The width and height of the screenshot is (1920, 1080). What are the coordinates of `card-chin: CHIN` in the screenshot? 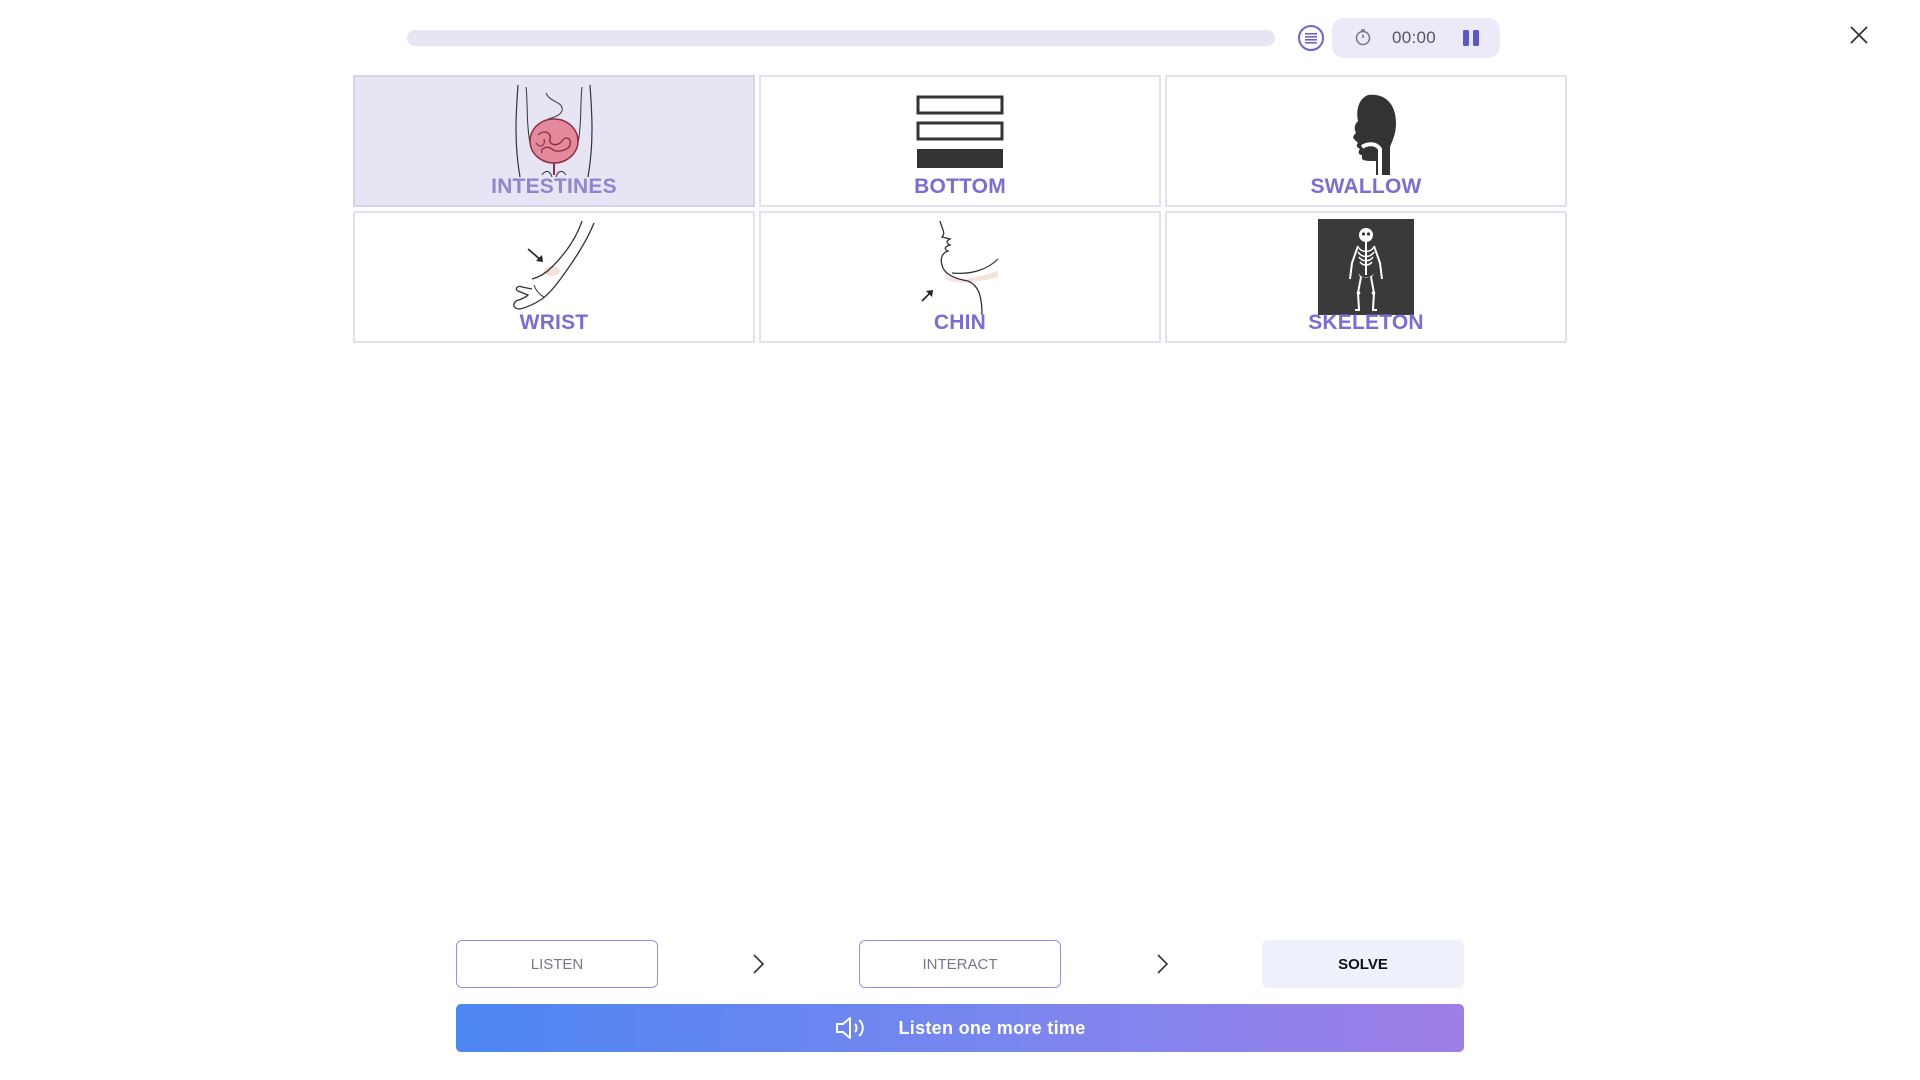 It's located at (960, 277).